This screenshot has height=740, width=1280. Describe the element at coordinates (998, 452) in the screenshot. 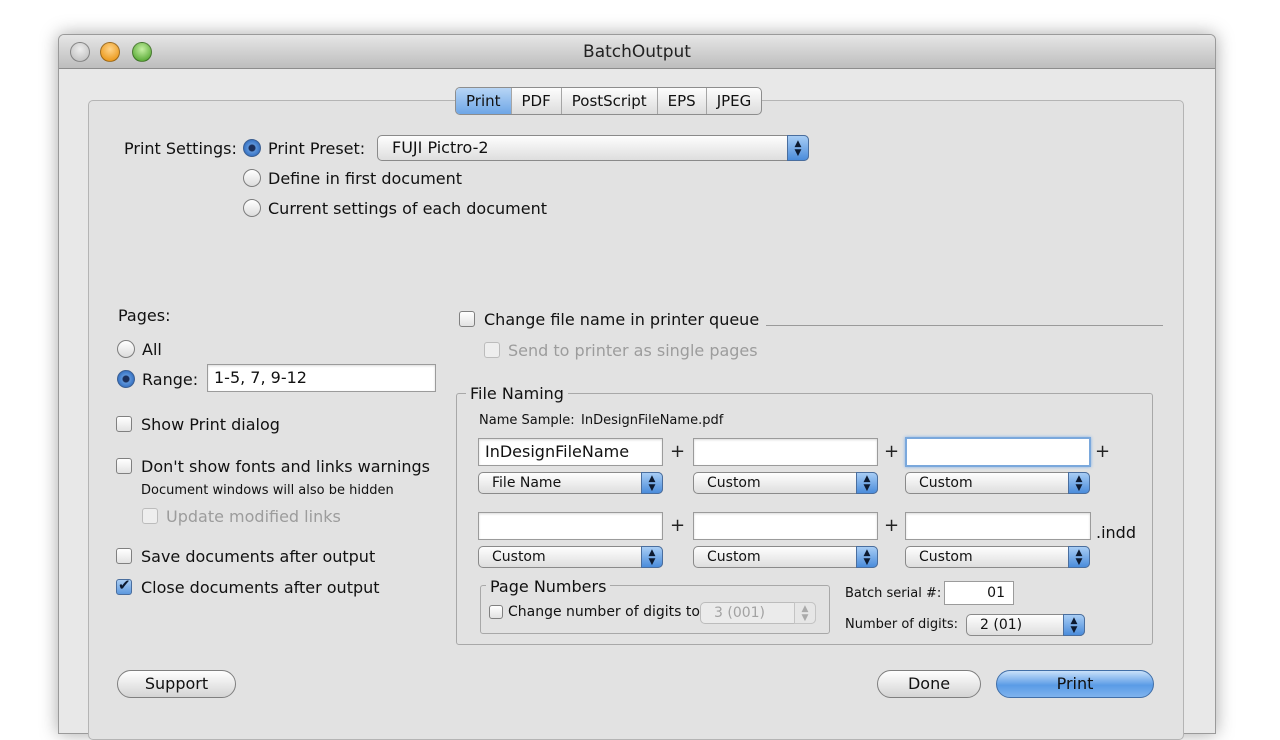

I see `name-part-3-input` at that location.